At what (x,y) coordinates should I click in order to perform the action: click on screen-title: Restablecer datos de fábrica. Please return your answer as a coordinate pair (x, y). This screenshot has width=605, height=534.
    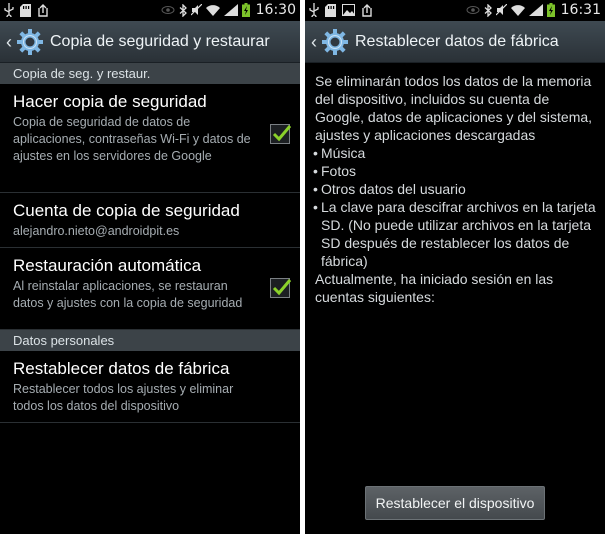
    Looking at the image, I should click on (457, 41).